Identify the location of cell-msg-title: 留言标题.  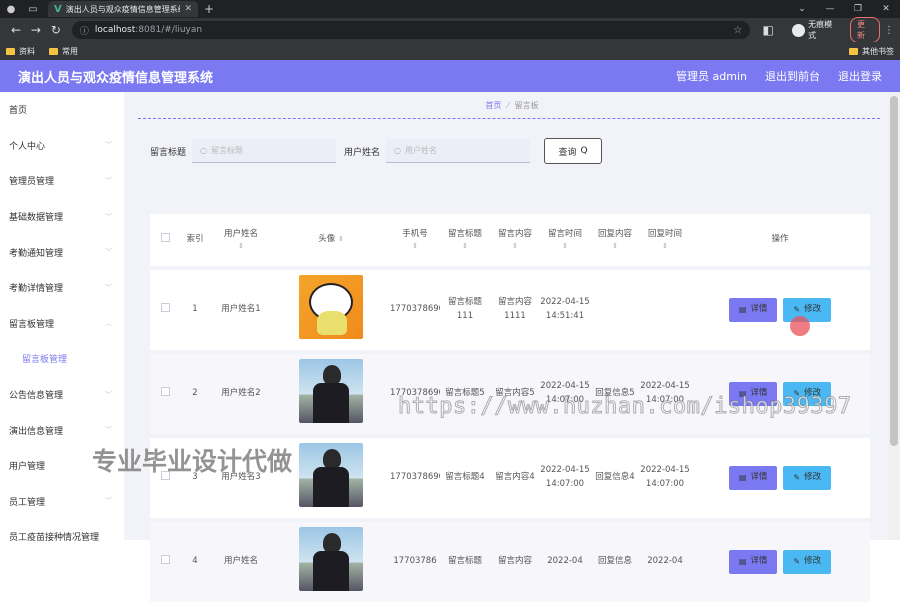
(464, 561).